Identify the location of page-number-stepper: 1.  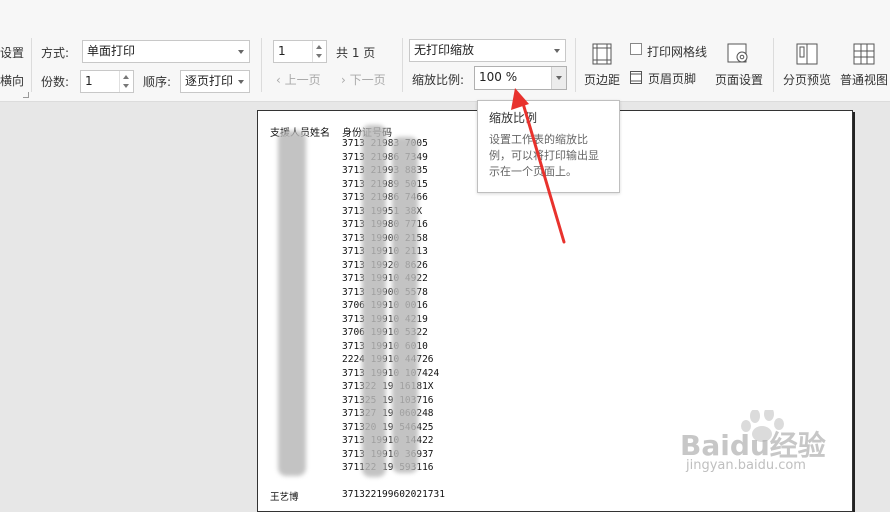
(300, 51).